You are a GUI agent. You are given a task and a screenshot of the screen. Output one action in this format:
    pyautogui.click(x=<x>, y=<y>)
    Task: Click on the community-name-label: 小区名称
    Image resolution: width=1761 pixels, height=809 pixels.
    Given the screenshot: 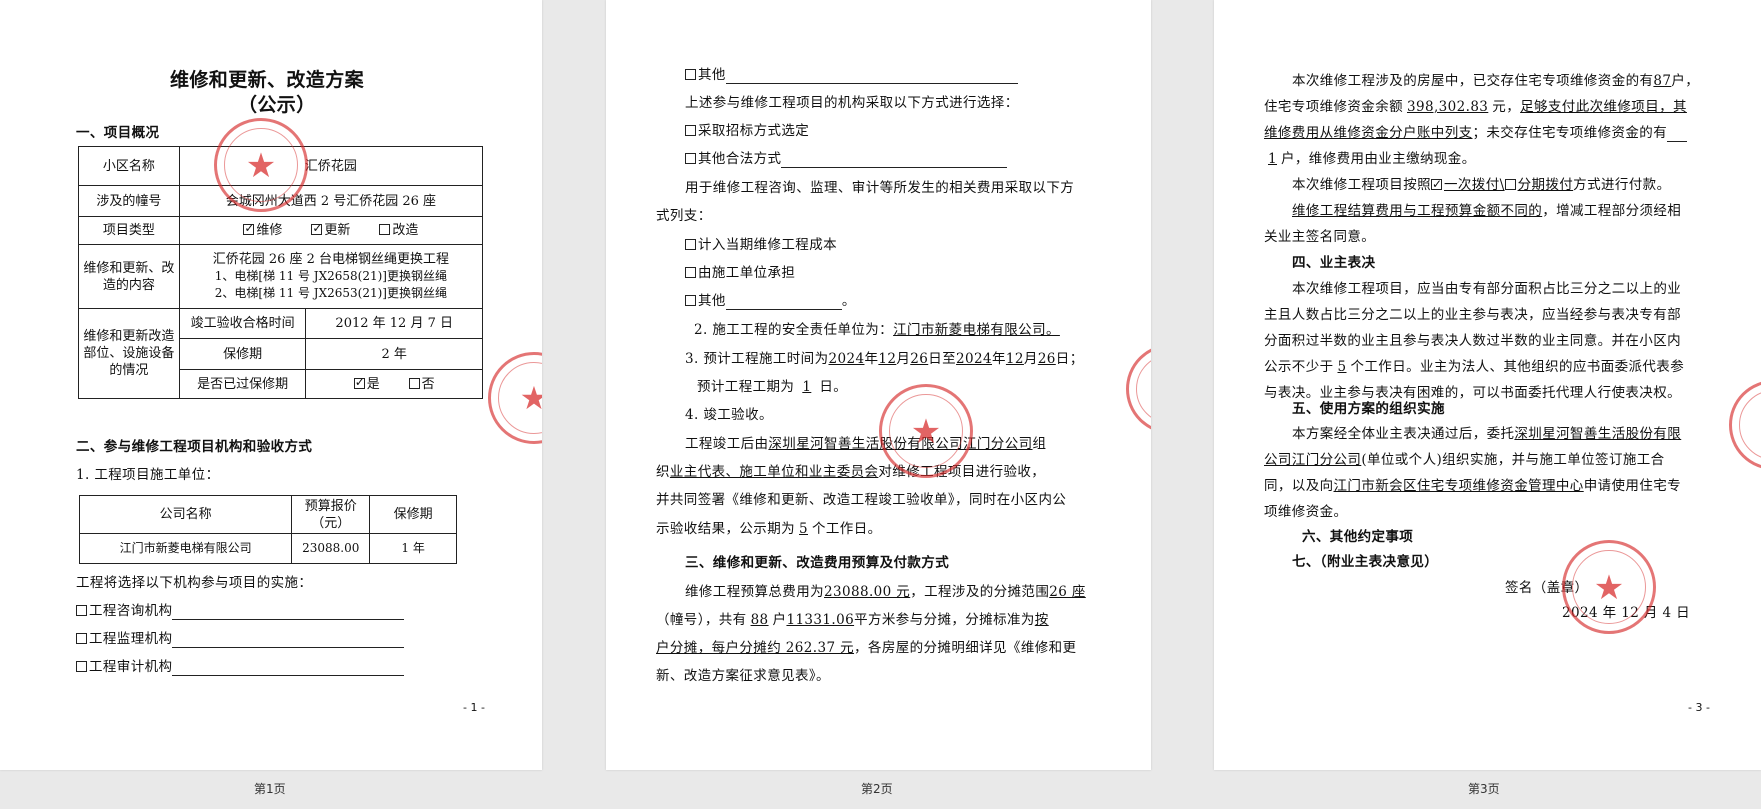 What is the action you would take?
    pyautogui.click(x=129, y=166)
    